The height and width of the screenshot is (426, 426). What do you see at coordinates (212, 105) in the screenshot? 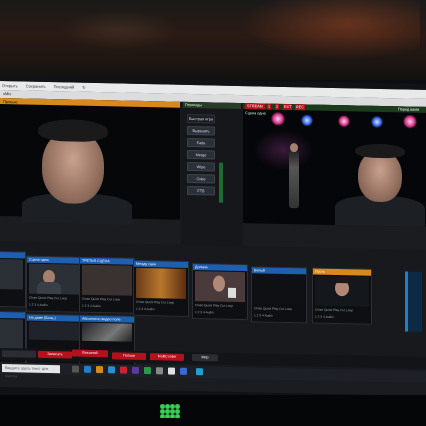
I see `transitions-header: Переходы` at bounding box center [212, 105].